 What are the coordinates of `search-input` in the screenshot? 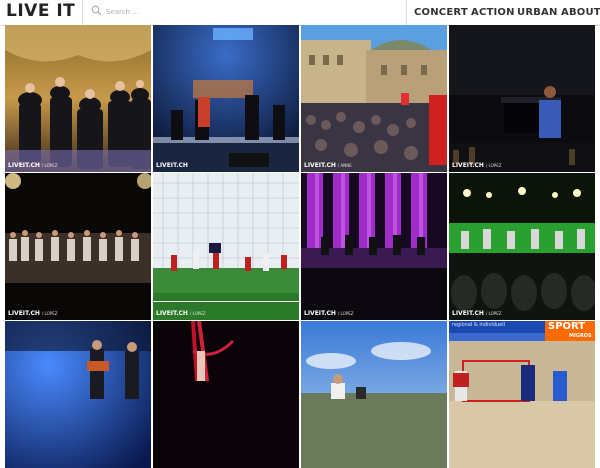 It's located at (251, 12).